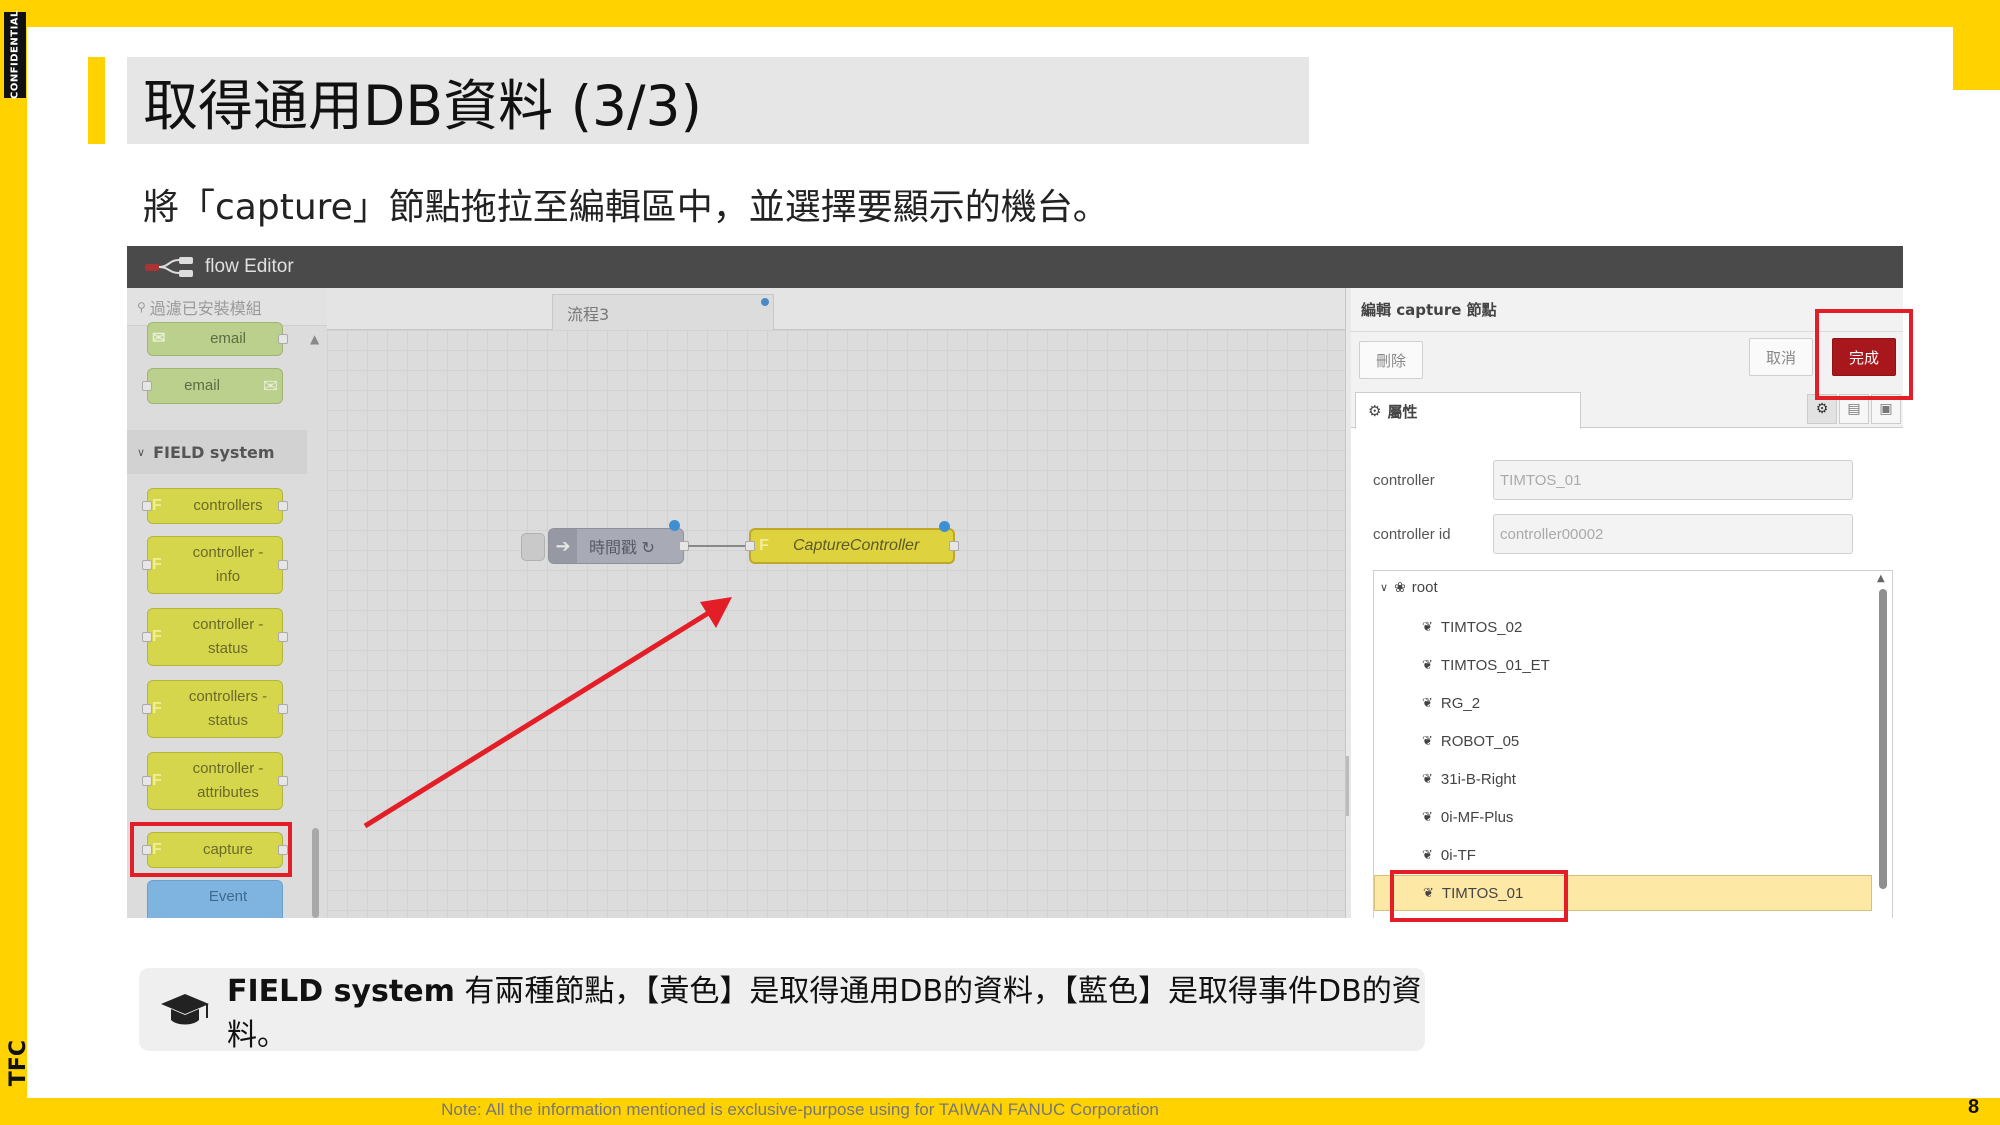 Image resolution: width=2000 pixels, height=1125 pixels. I want to click on highlight-capture-node, so click(211, 849).